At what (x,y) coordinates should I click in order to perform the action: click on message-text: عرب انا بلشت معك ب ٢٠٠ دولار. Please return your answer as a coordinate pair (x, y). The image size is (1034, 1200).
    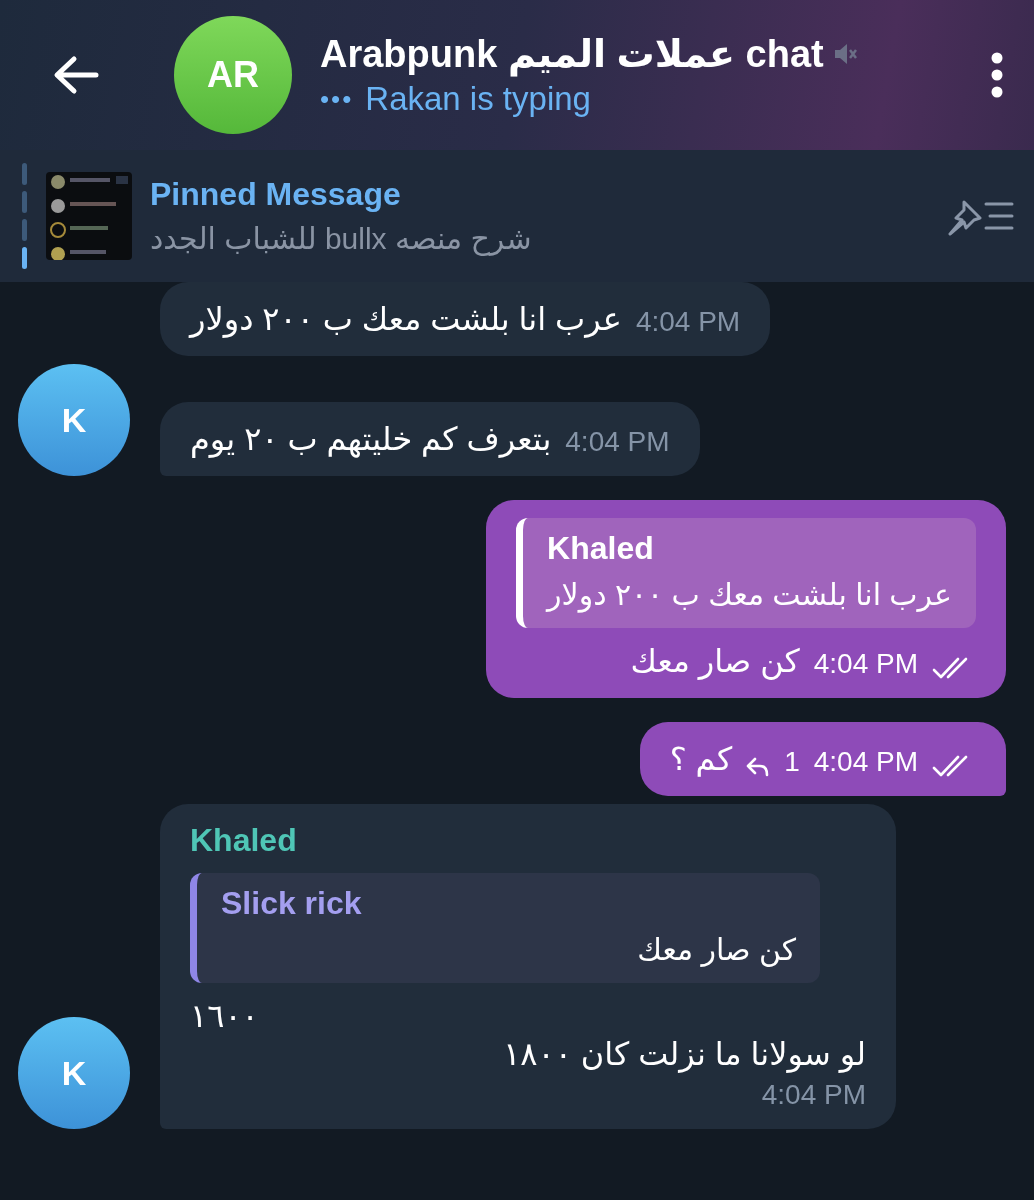
    Looking at the image, I should click on (406, 319).